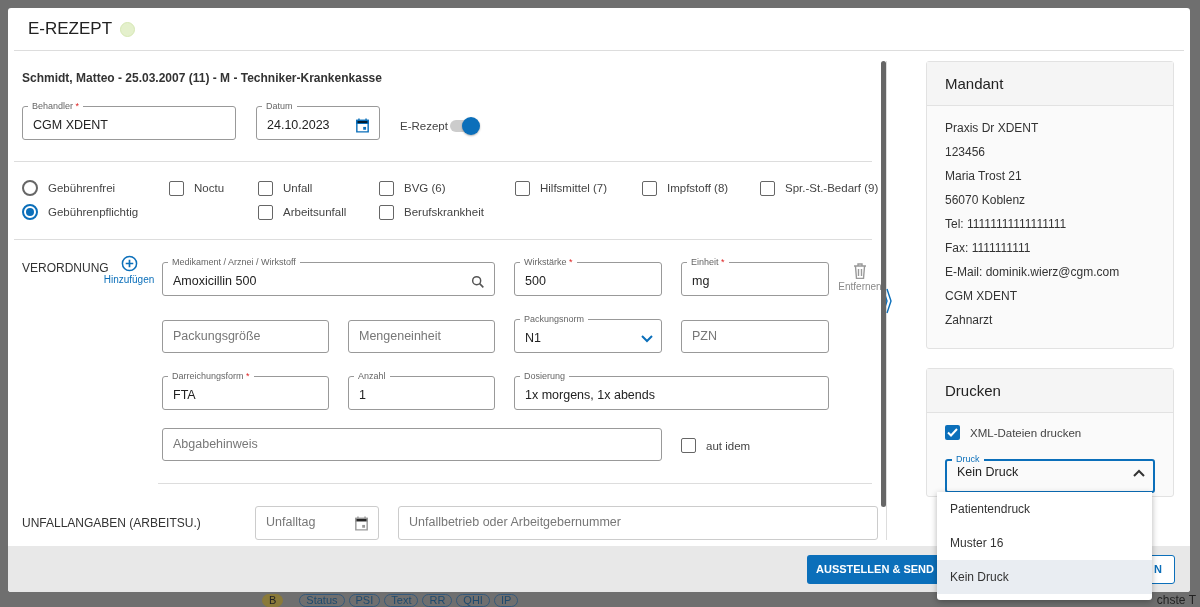  I want to click on e-rezept-toggle, so click(463, 126).